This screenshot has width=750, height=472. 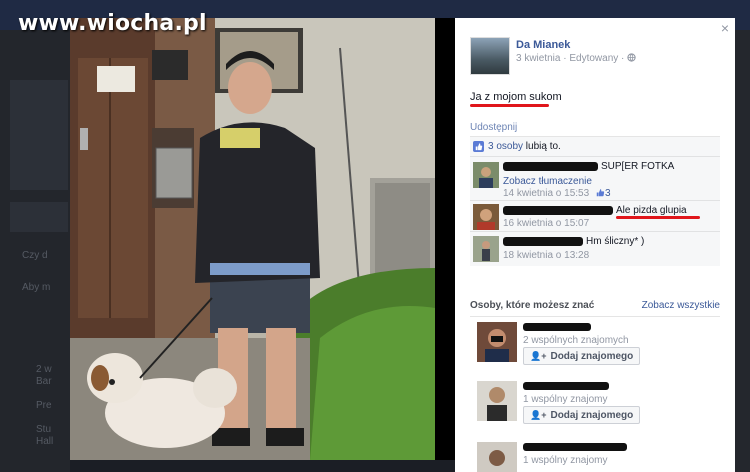 I want to click on comment-time: 16 kwietnia o 15:07, so click(x=546, y=223).